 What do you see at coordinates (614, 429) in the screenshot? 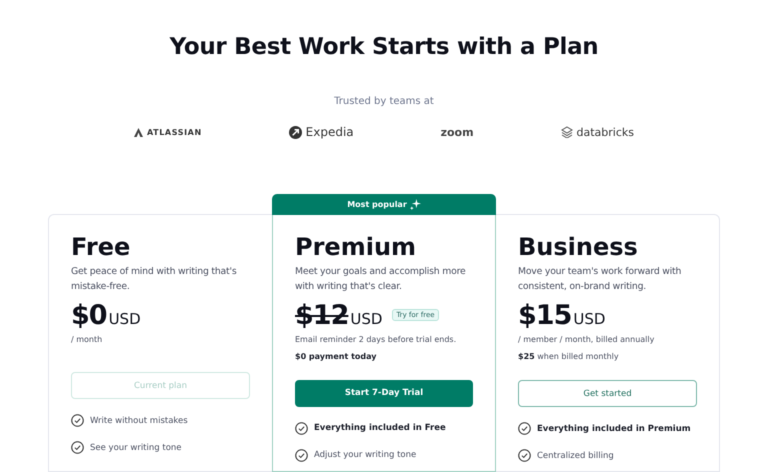
I see `feature-text: Everything included in Premium` at bounding box center [614, 429].